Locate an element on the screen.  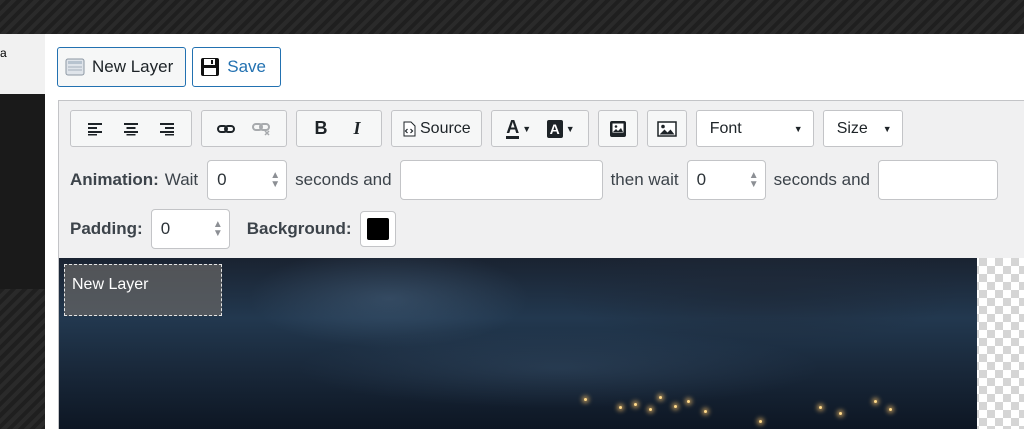
unlink-button is located at coordinates (262, 128).